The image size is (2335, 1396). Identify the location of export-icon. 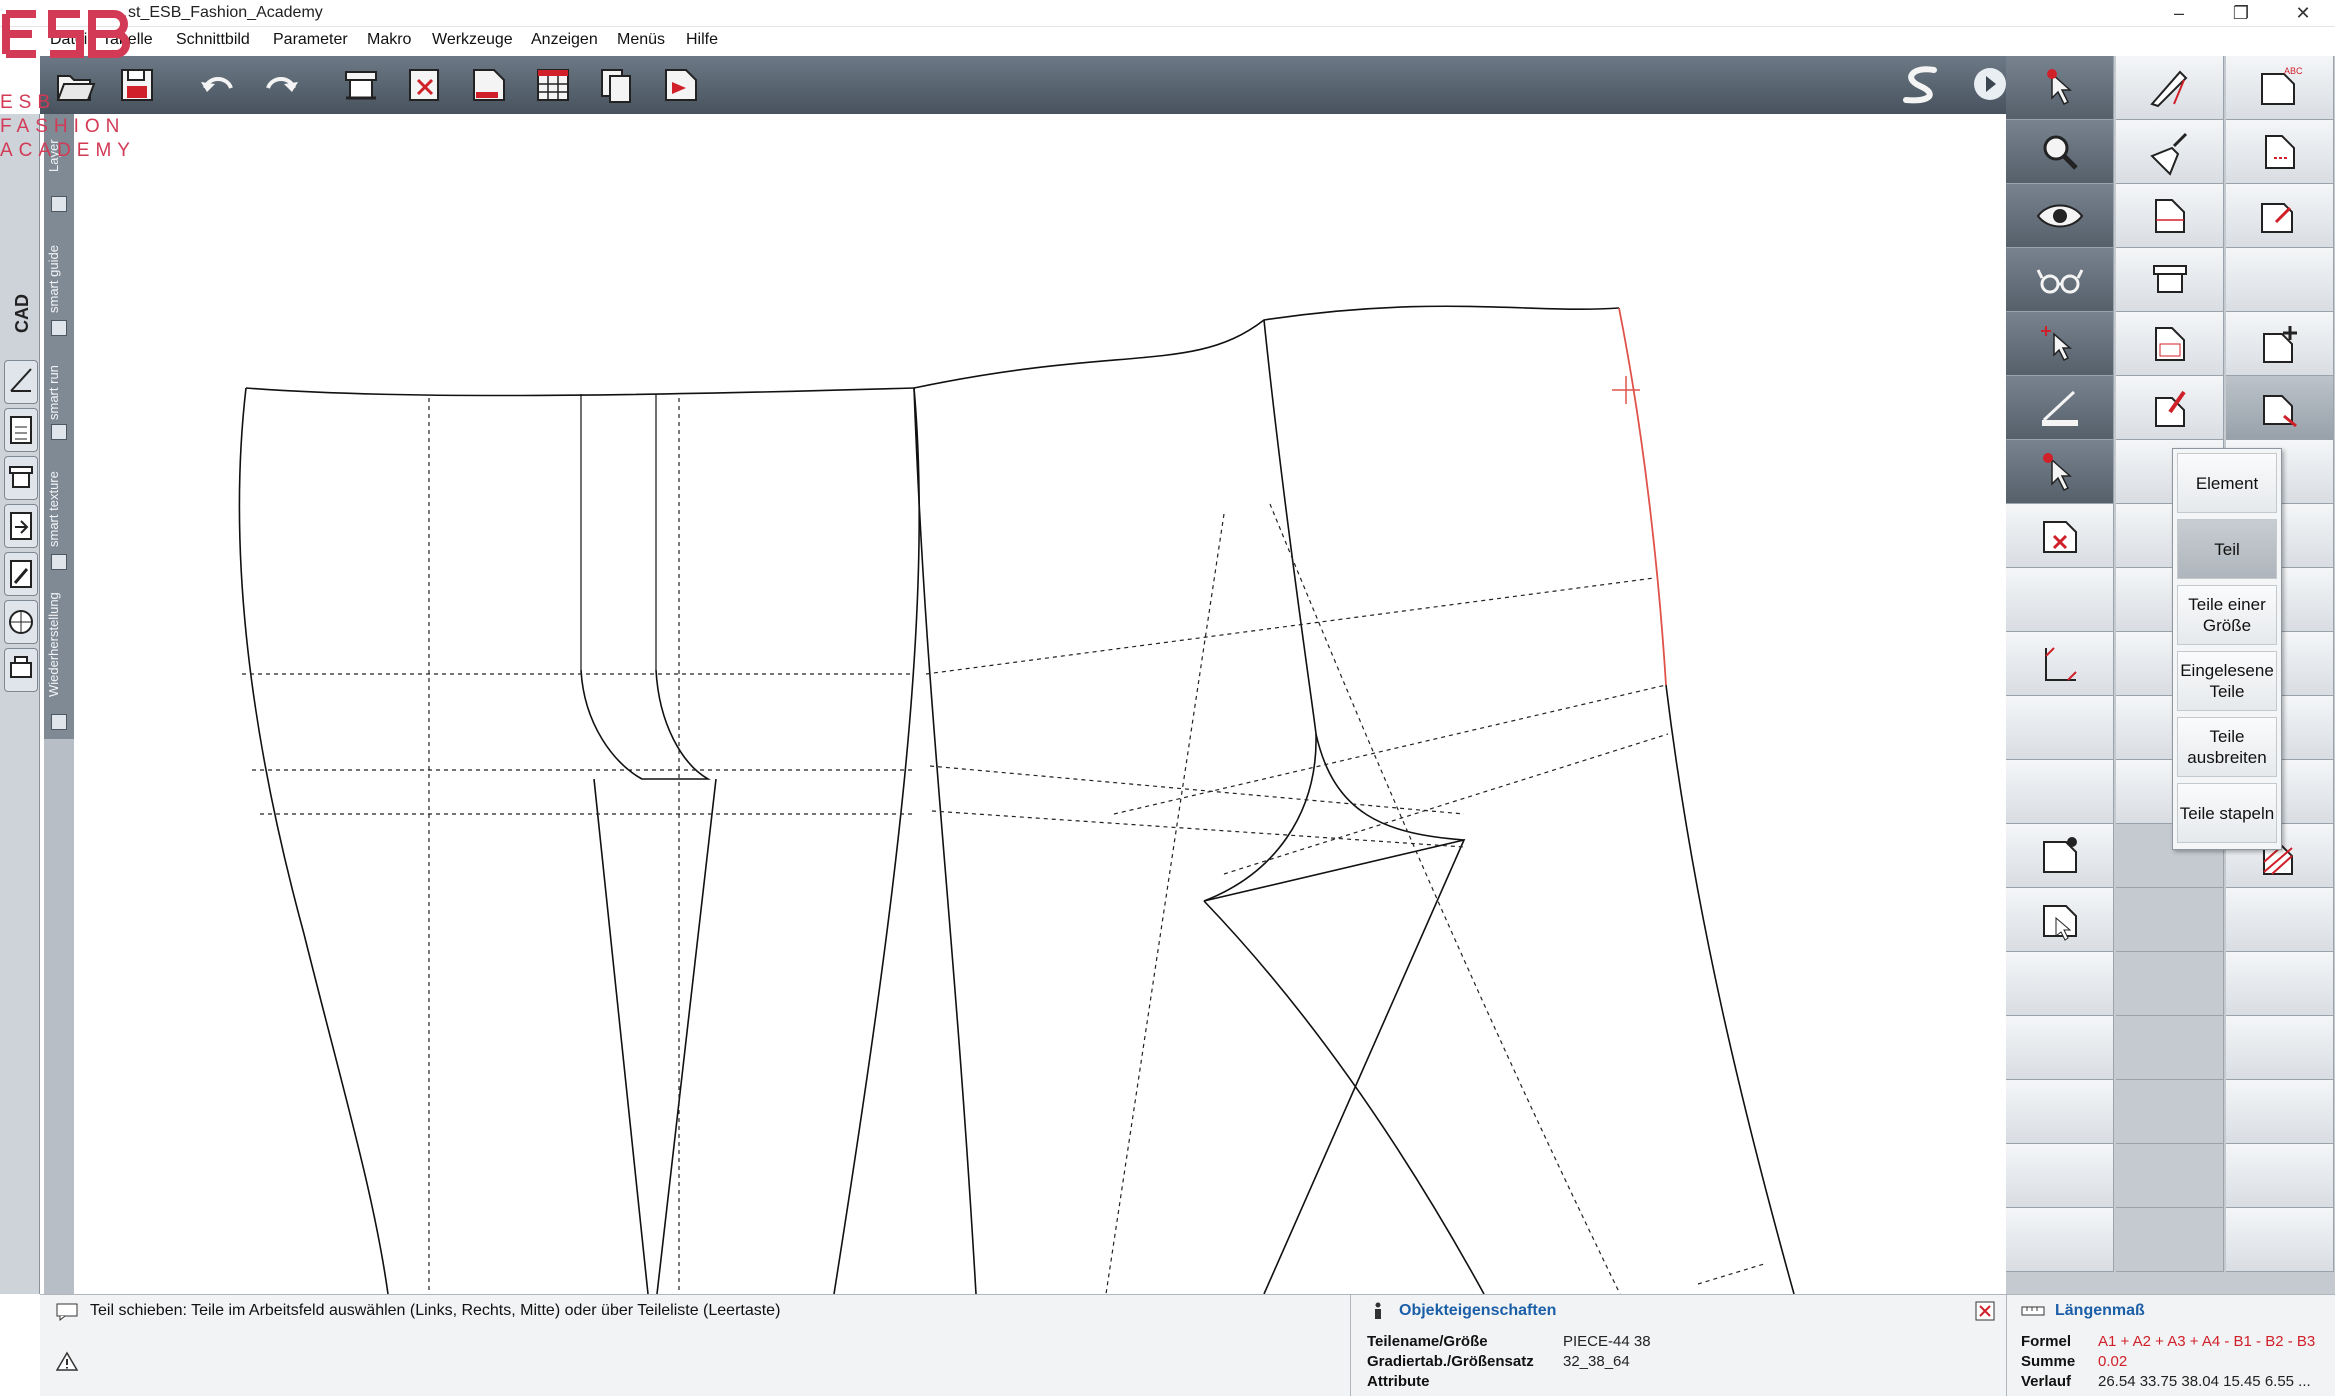
(681, 85).